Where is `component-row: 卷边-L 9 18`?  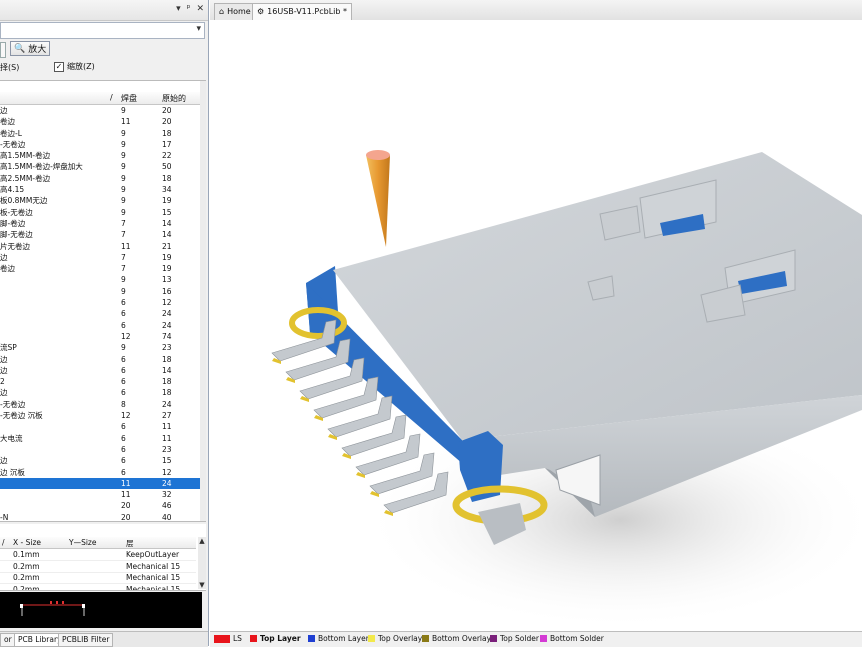 component-row: 卷边-L 9 18 is located at coordinates (103, 133).